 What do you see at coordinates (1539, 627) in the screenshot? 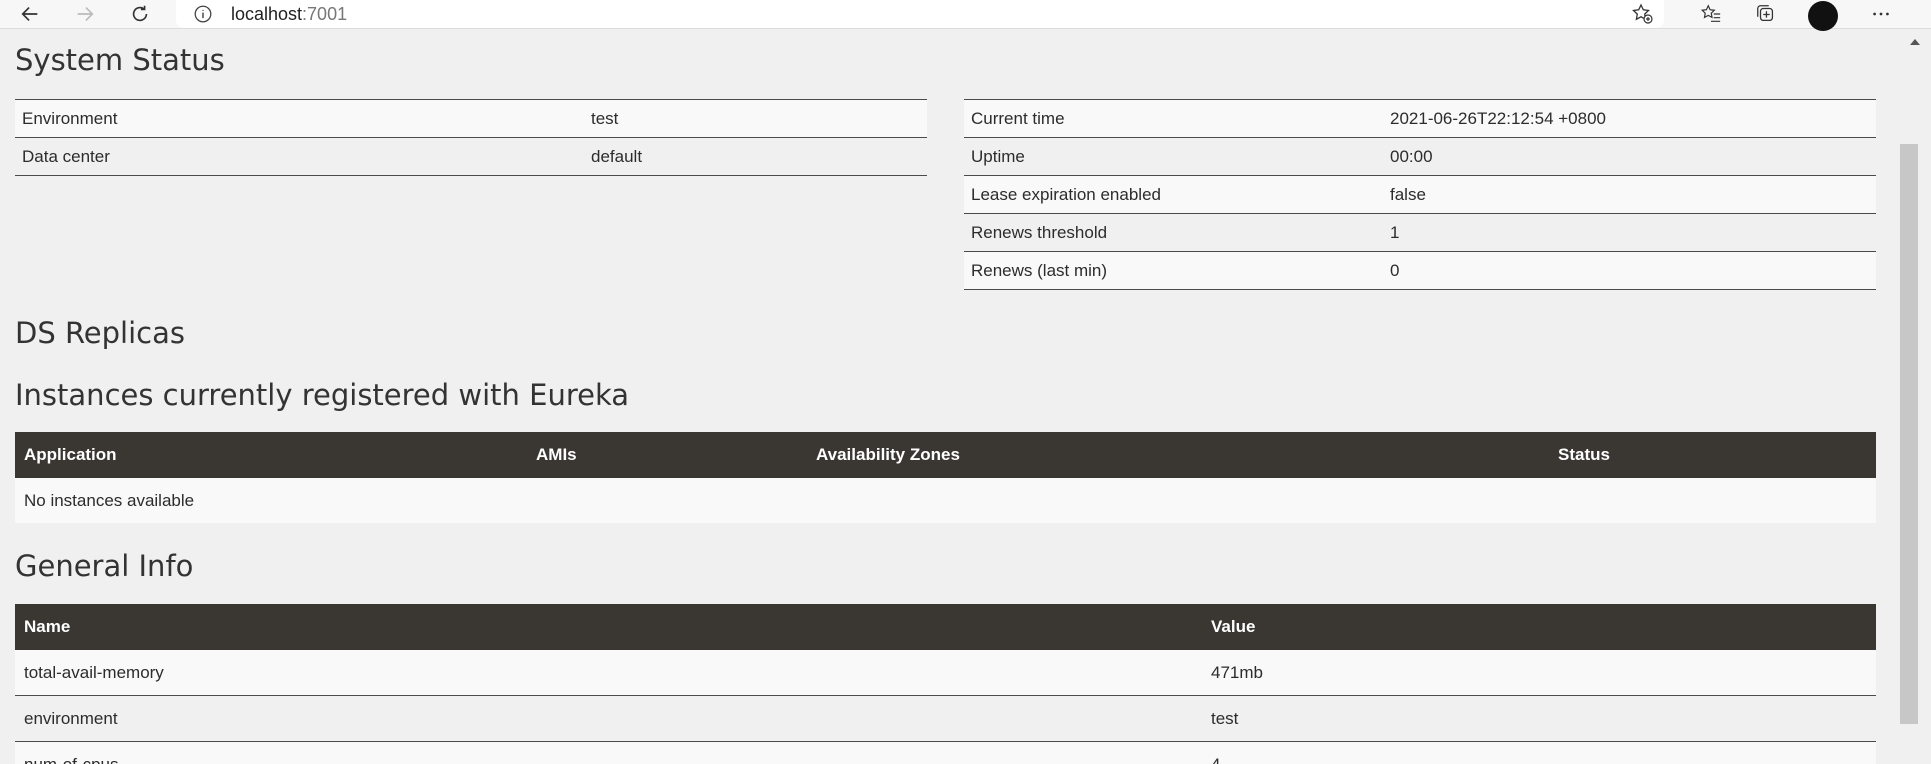
I see `column-header-value: Value` at bounding box center [1539, 627].